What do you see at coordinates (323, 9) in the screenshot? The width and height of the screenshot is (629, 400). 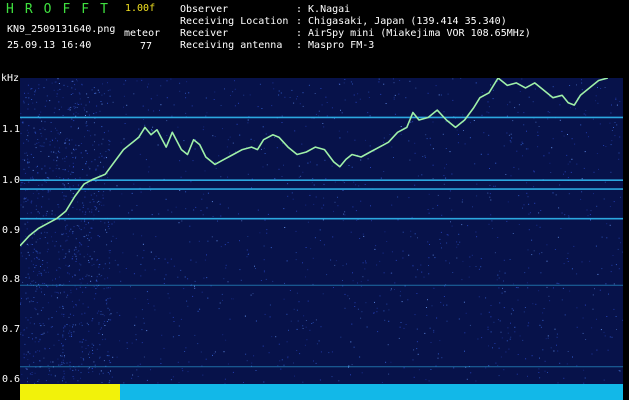 I see `observer-value: : K.Nagai` at bounding box center [323, 9].